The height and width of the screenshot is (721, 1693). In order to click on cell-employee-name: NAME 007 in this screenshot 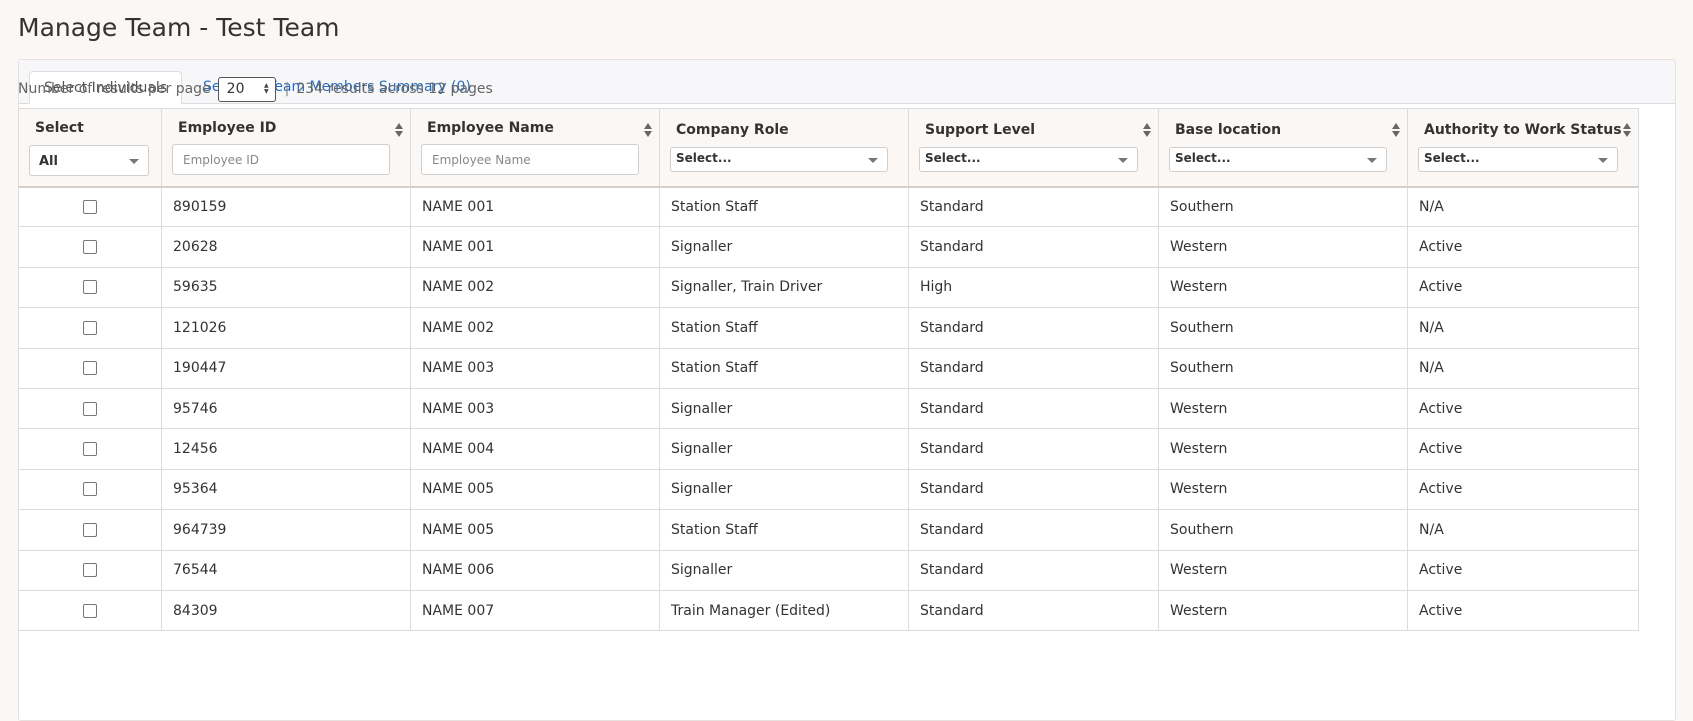, I will do `click(535, 610)`.